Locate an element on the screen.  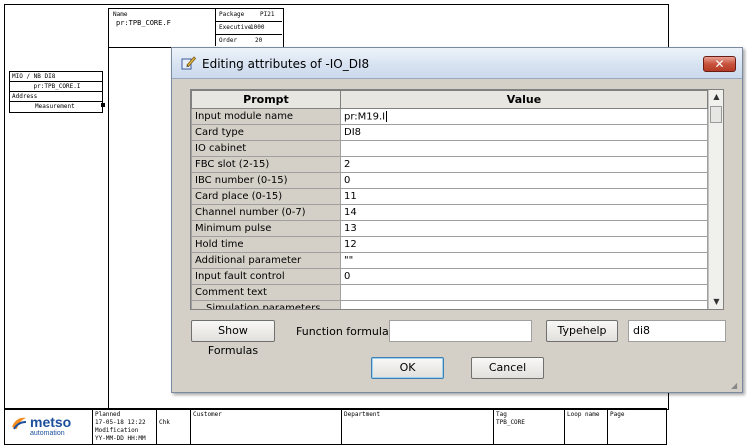
text-caret is located at coordinates (387, 116).